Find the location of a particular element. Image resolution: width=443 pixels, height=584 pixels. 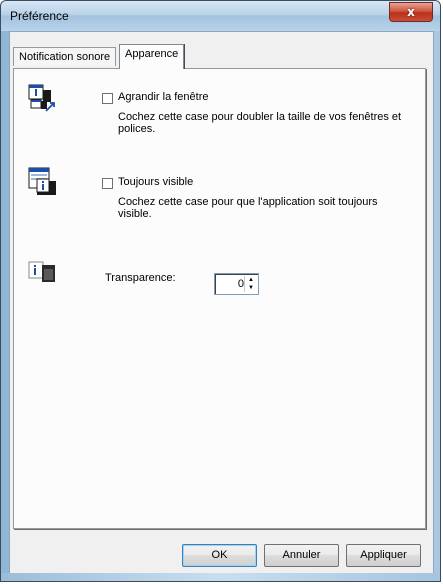

spin-up-icon: ▲ is located at coordinates (251, 280).